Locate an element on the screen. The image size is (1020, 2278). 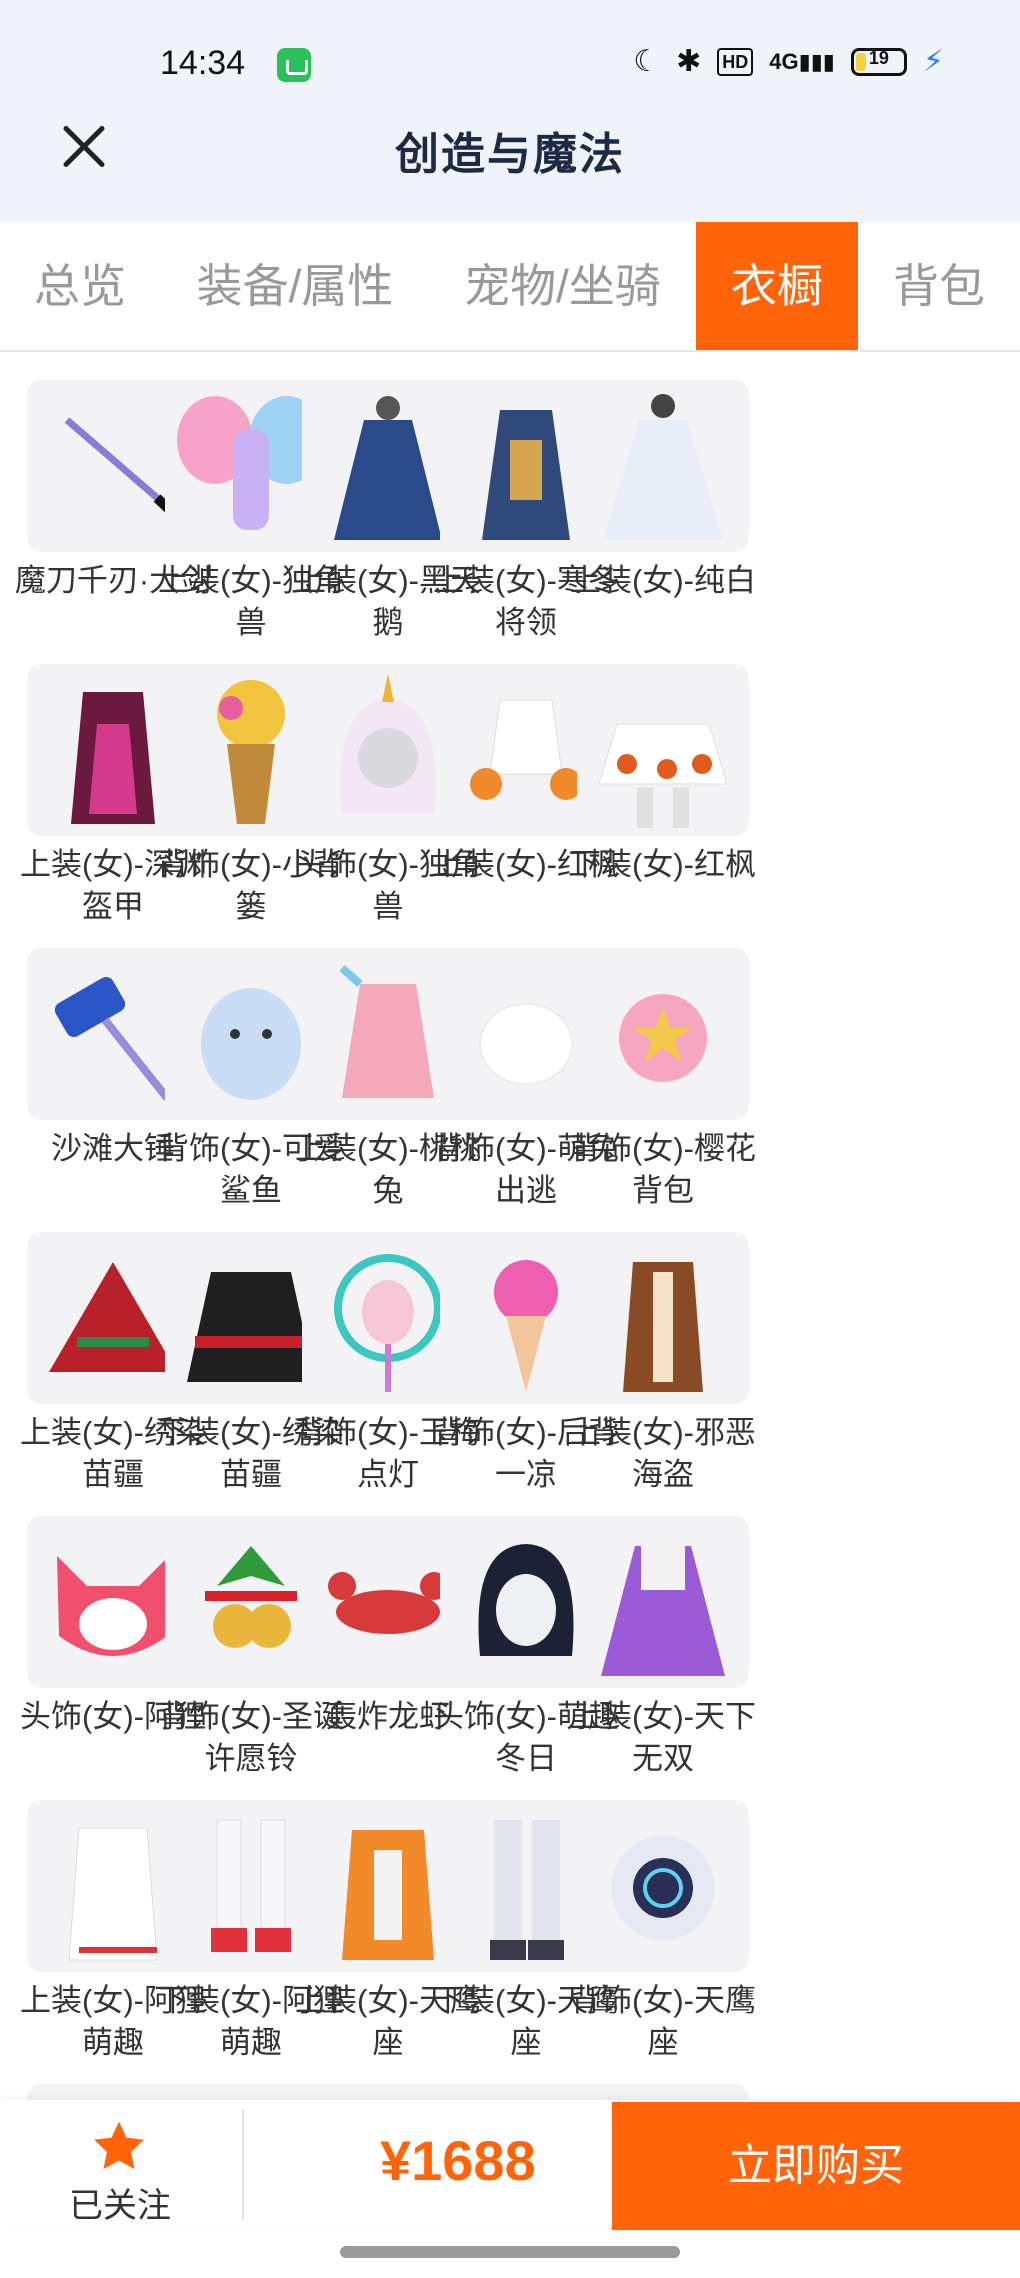
tab-wardrobe: 衣橱 is located at coordinates (777, 286).